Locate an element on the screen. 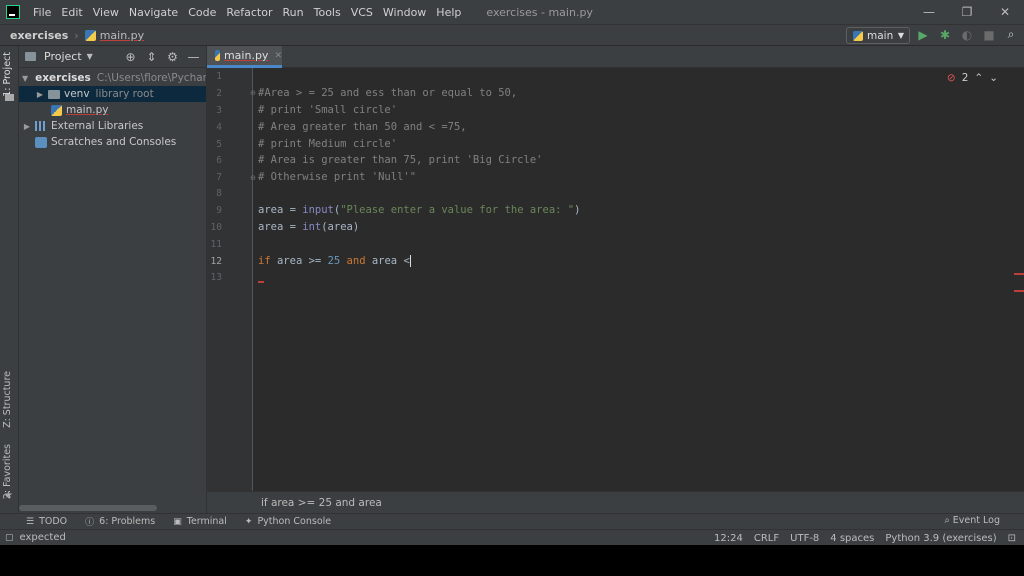 This screenshot has width=1024, height=576. python-console-tool-button: ✦ Python Console is located at coordinates (288, 521).